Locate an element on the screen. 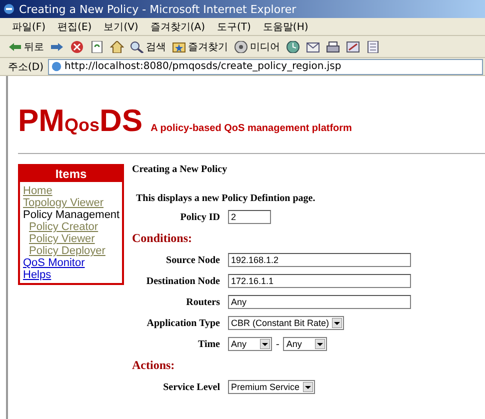  text-field: 192.168.1.2 is located at coordinates (319, 260).